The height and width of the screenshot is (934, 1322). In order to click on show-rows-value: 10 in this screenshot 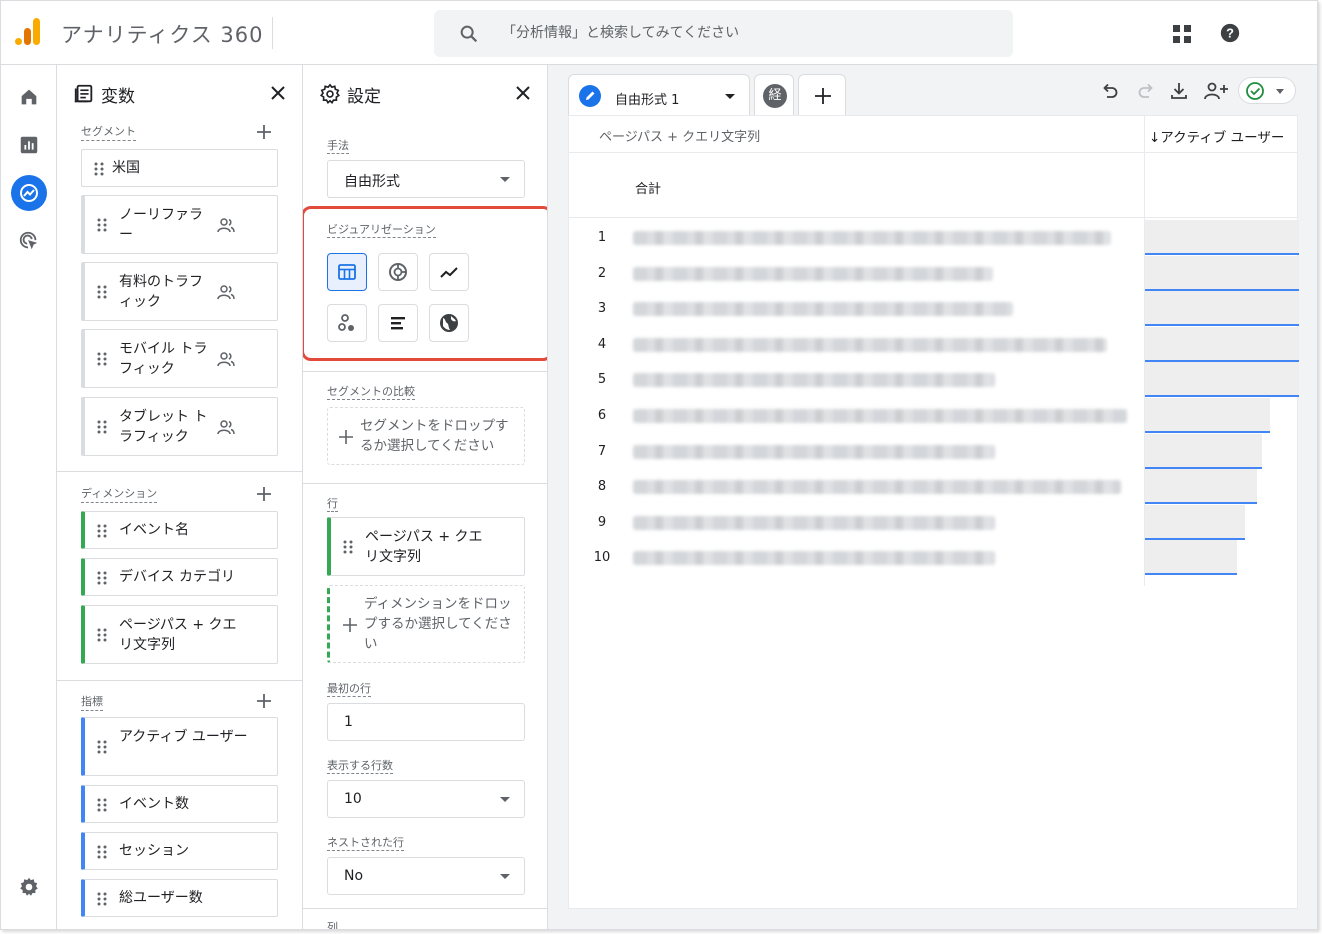, I will do `click(353, 799)`.